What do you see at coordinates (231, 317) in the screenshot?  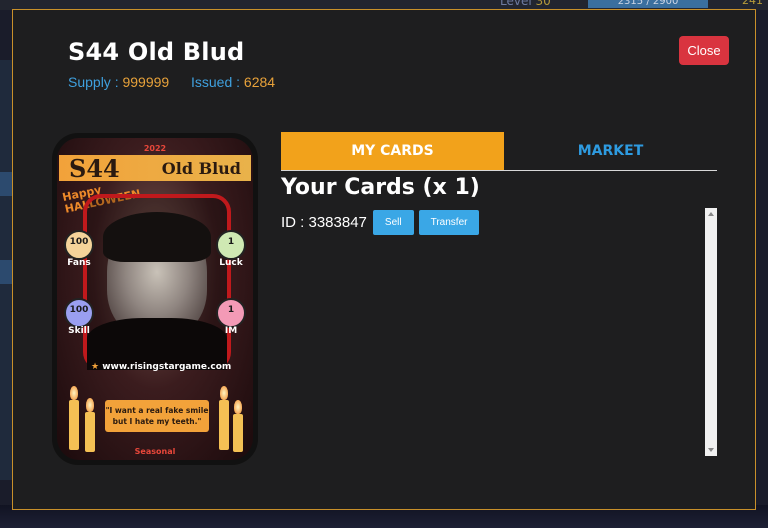 I see `stat-im: 1 IM` at bounding box center [231, 317].